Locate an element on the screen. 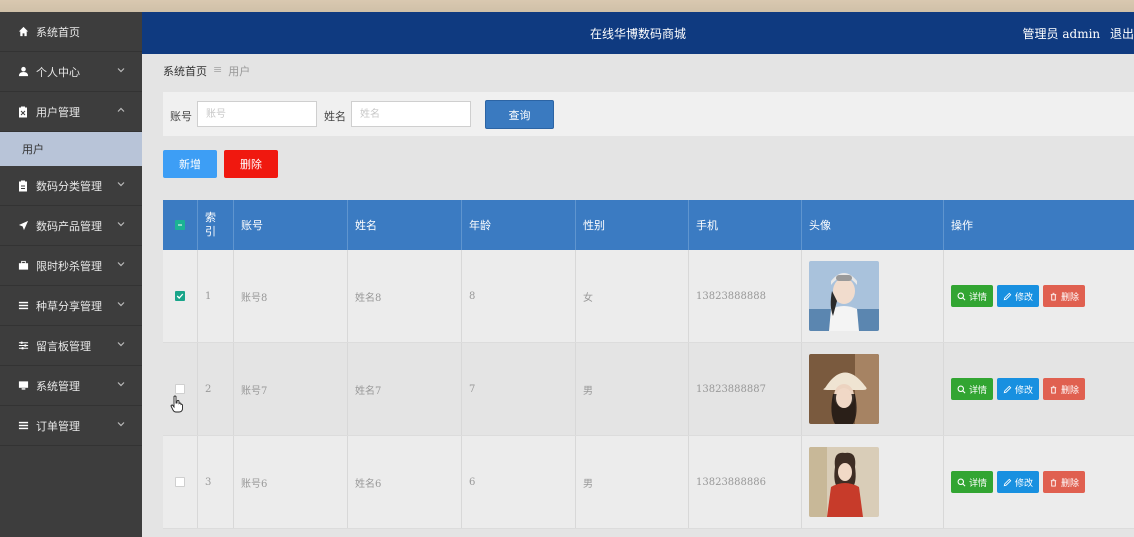  top-header: 在线华博数码商城 管理员 admin 退出 is located at coordinates (638, 33).